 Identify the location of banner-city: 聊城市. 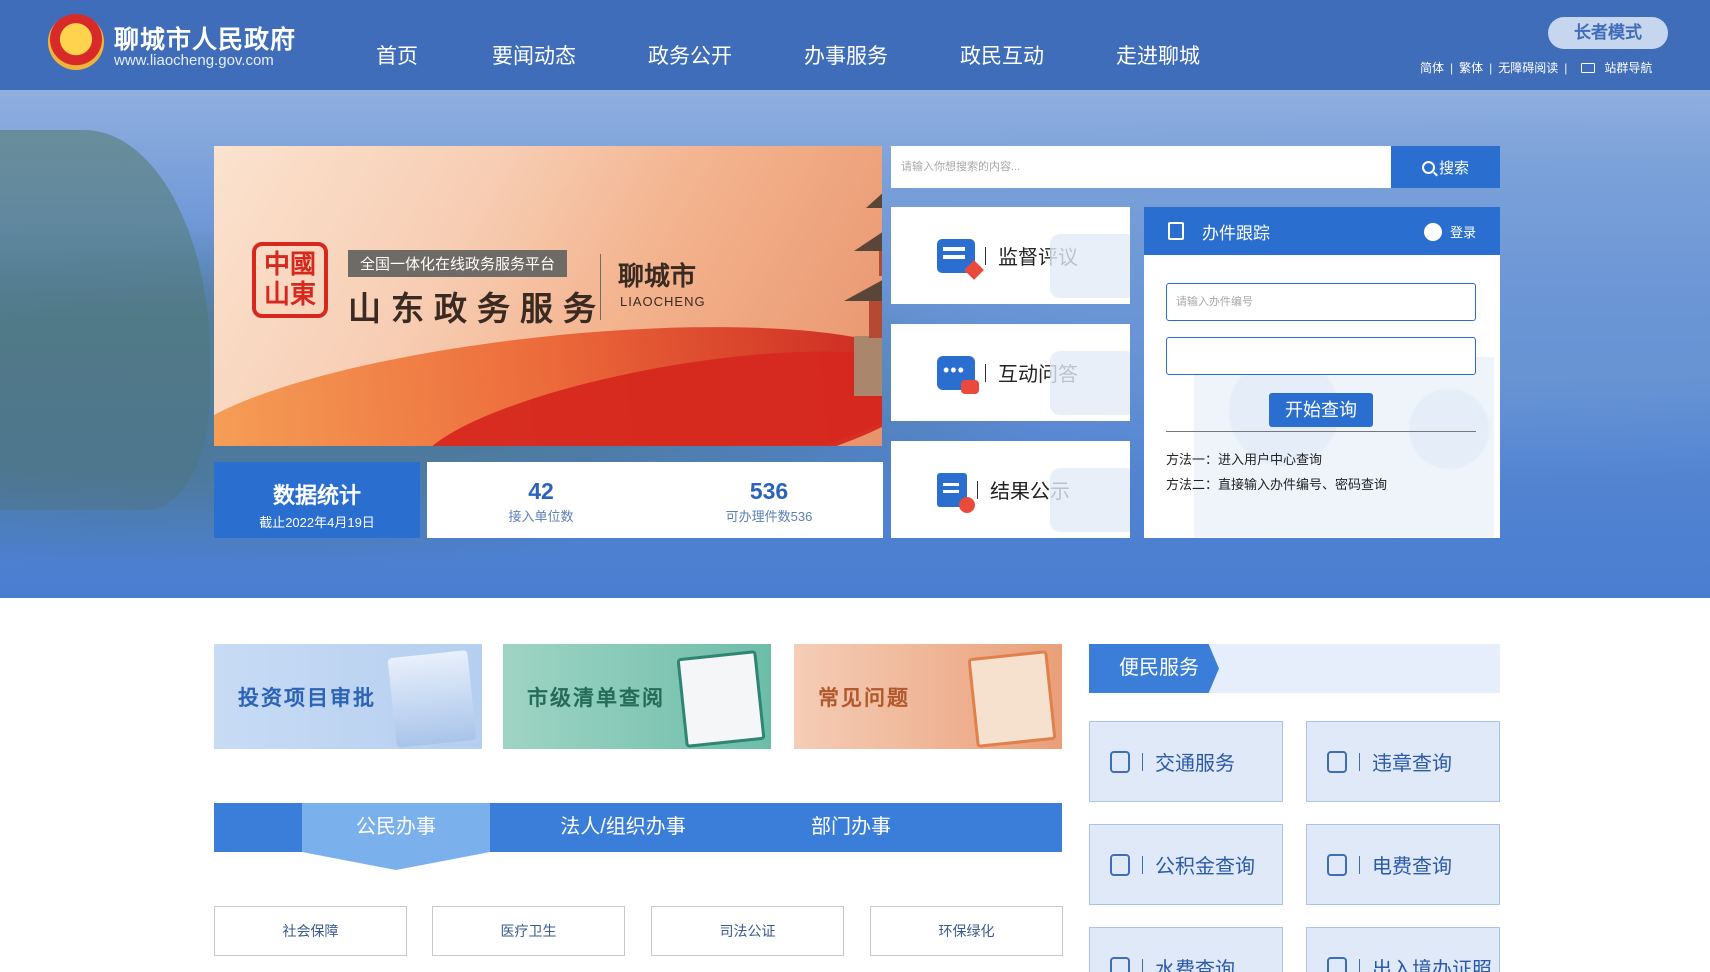
(657, 276).